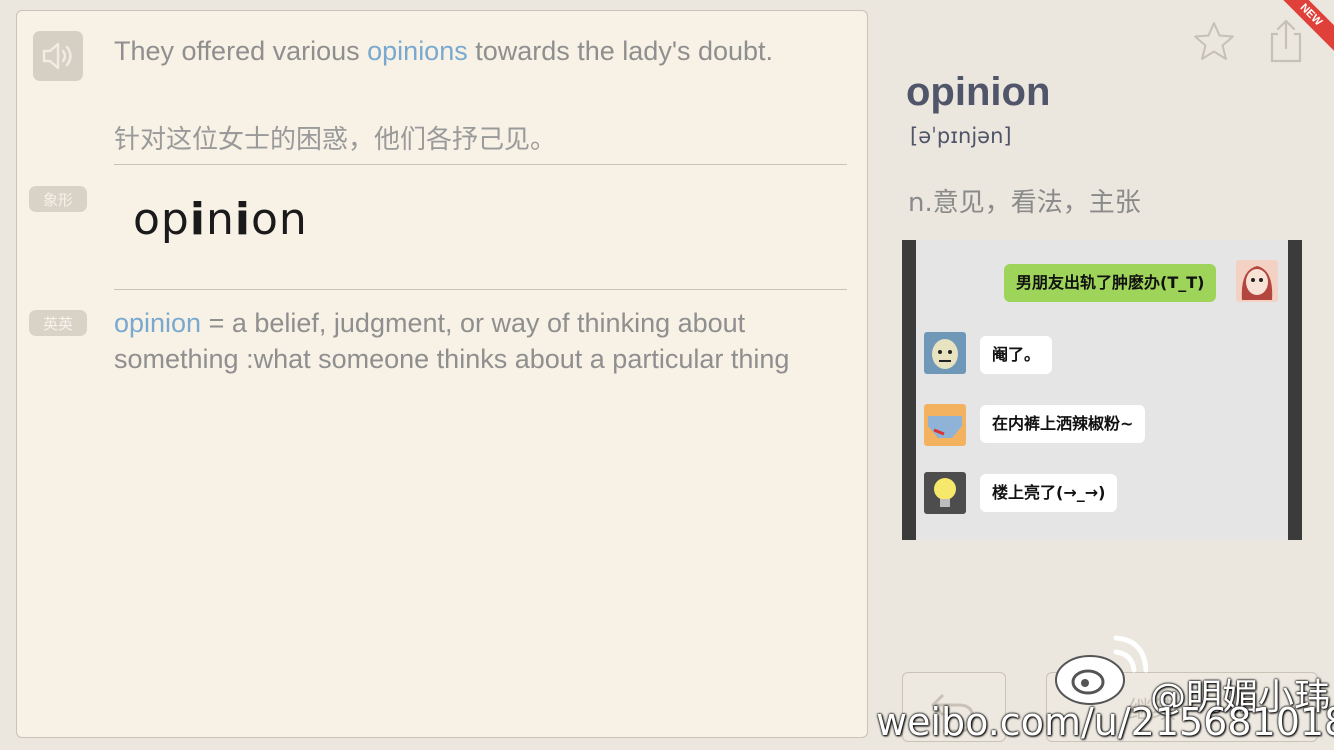  What do you see at coordinates (945, 353) in the screenshot?
I see `man-avatar` at bounding box center [945, 353].